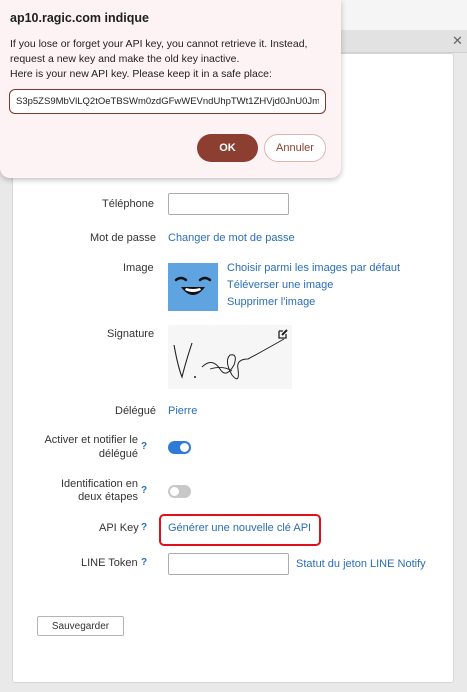 The width and height of the screenshot is (467, 692). Describe the element at coordinates (231, 238) in the screenshot. I see `change-password-link: Changer de mot de passe` at that location.